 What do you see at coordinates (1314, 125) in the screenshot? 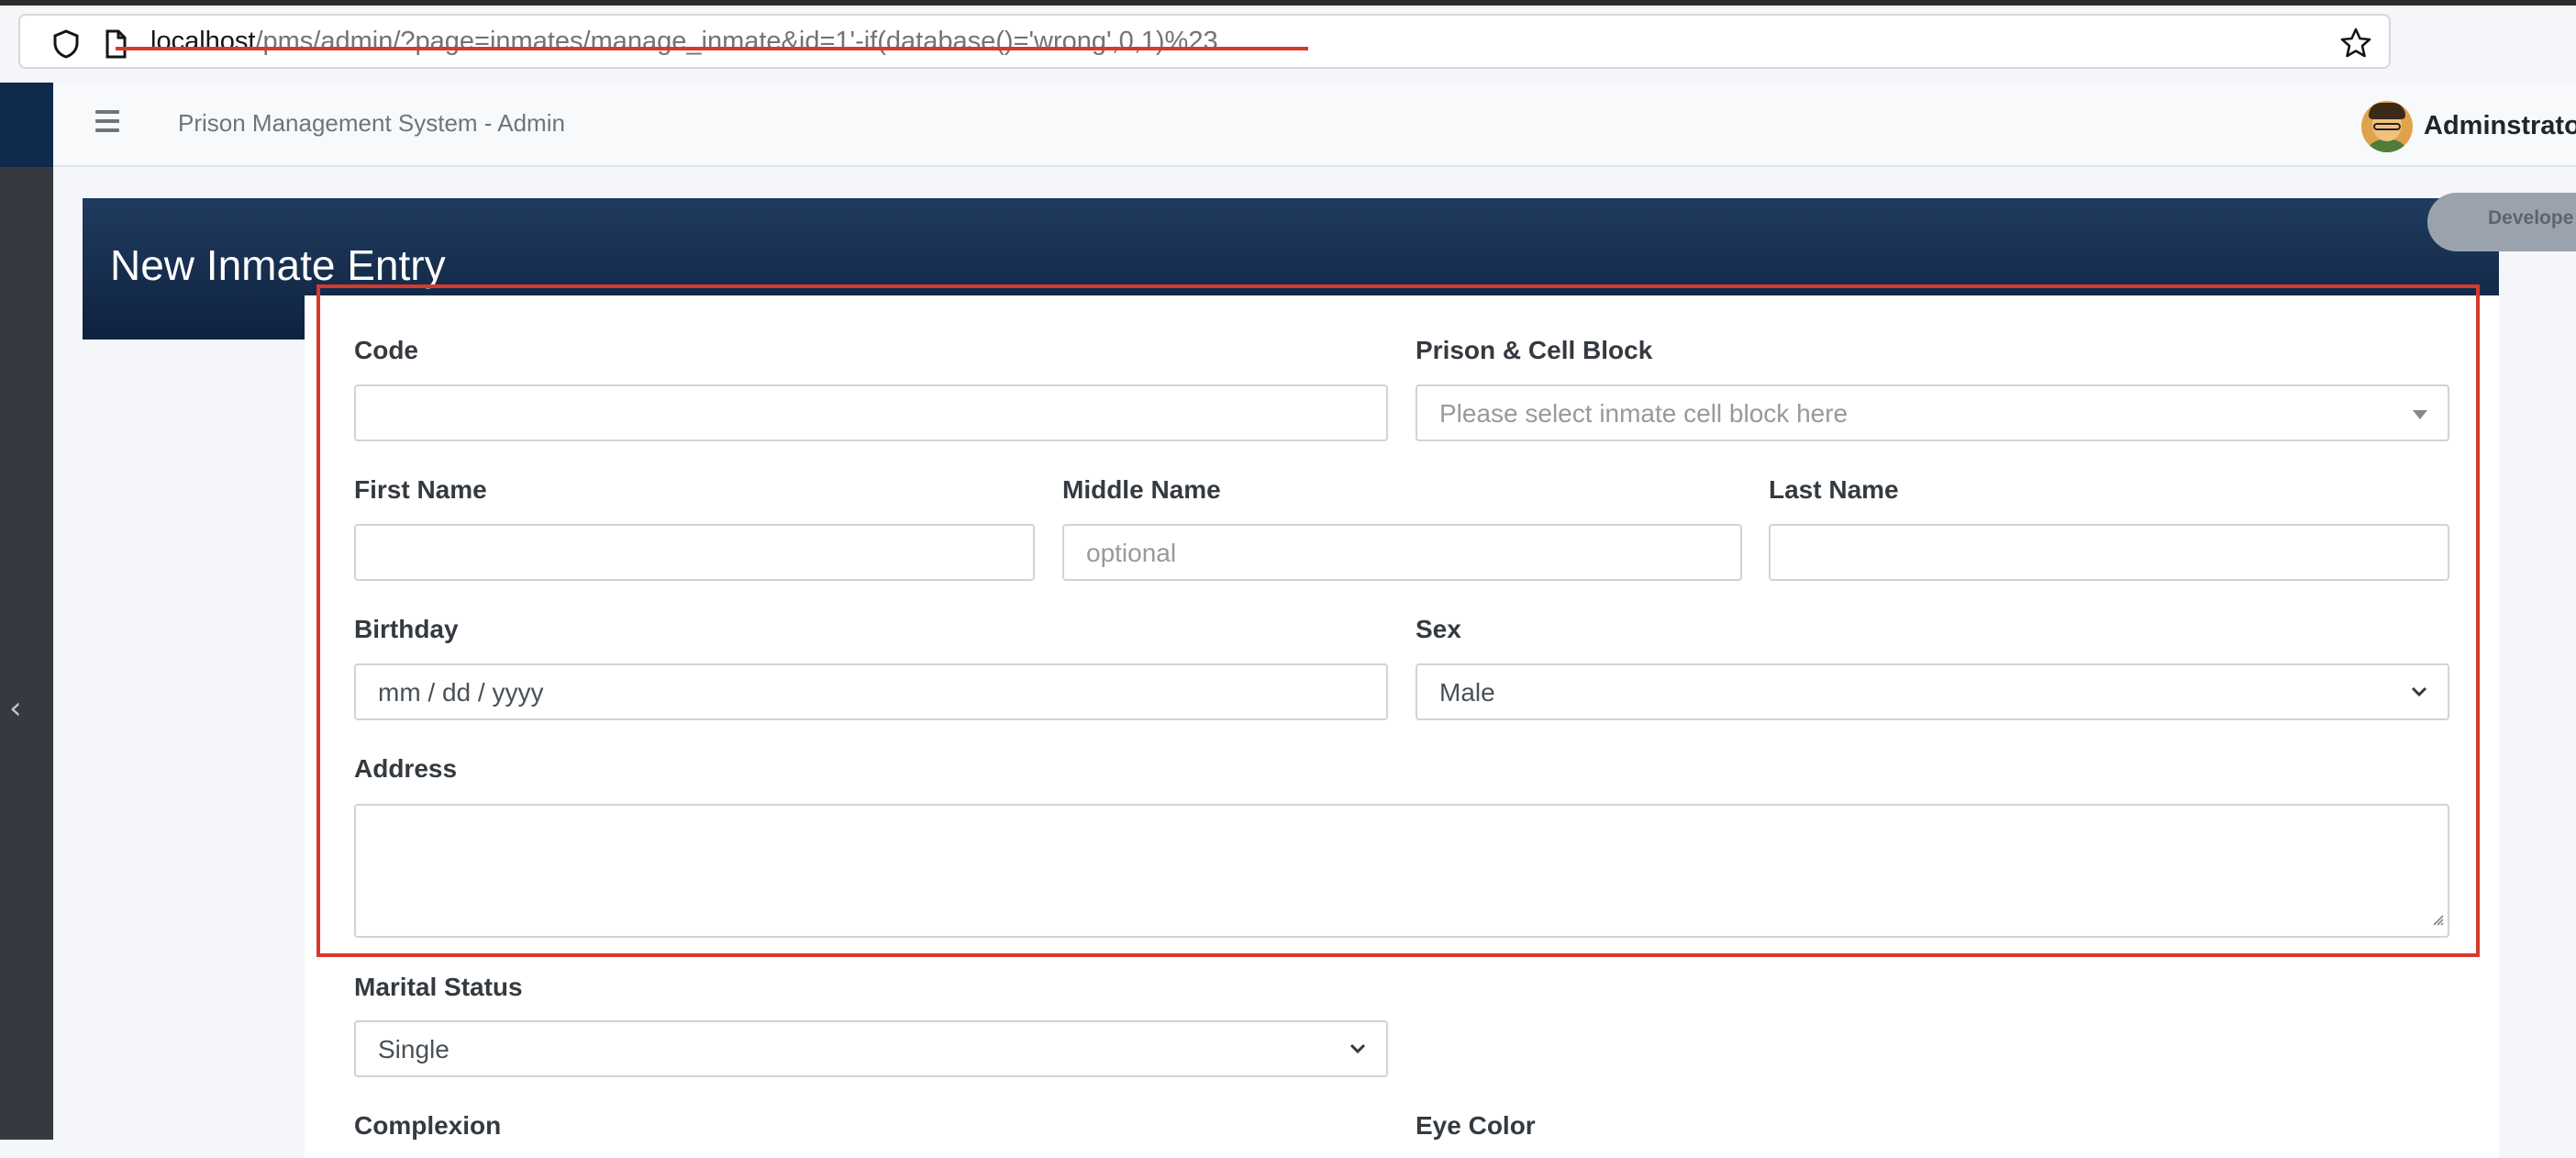
I see `app-navbar: Prison Management System - Admin` at bounding box center [1314, 125].